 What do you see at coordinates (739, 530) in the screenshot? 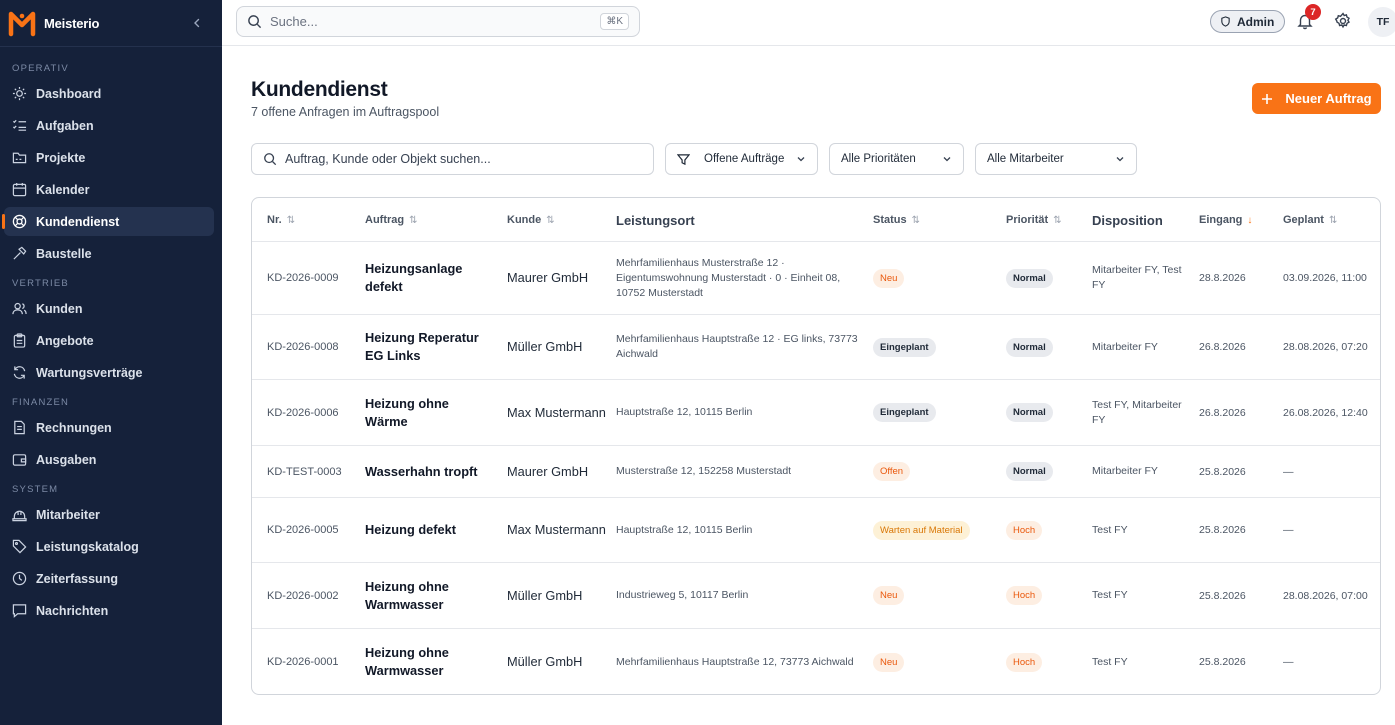
I see `service-location: Hauptstraße 12, 10115 Berlin` at bounding box center [739, 530].